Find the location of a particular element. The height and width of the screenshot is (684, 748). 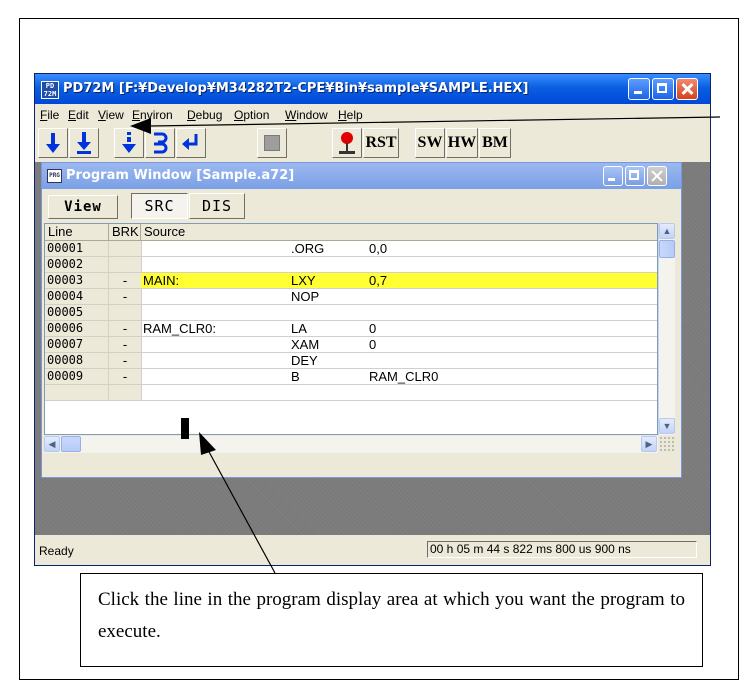

annotation-arrowhead-line is located at coordinates (207, 443).